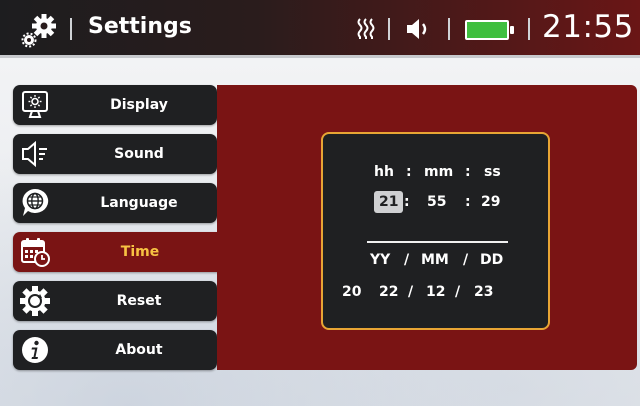  What do you see at coordinates (139, 350) in the screenshot?
I see `sidebar-item-label: About` at bounding box center [139, 350].